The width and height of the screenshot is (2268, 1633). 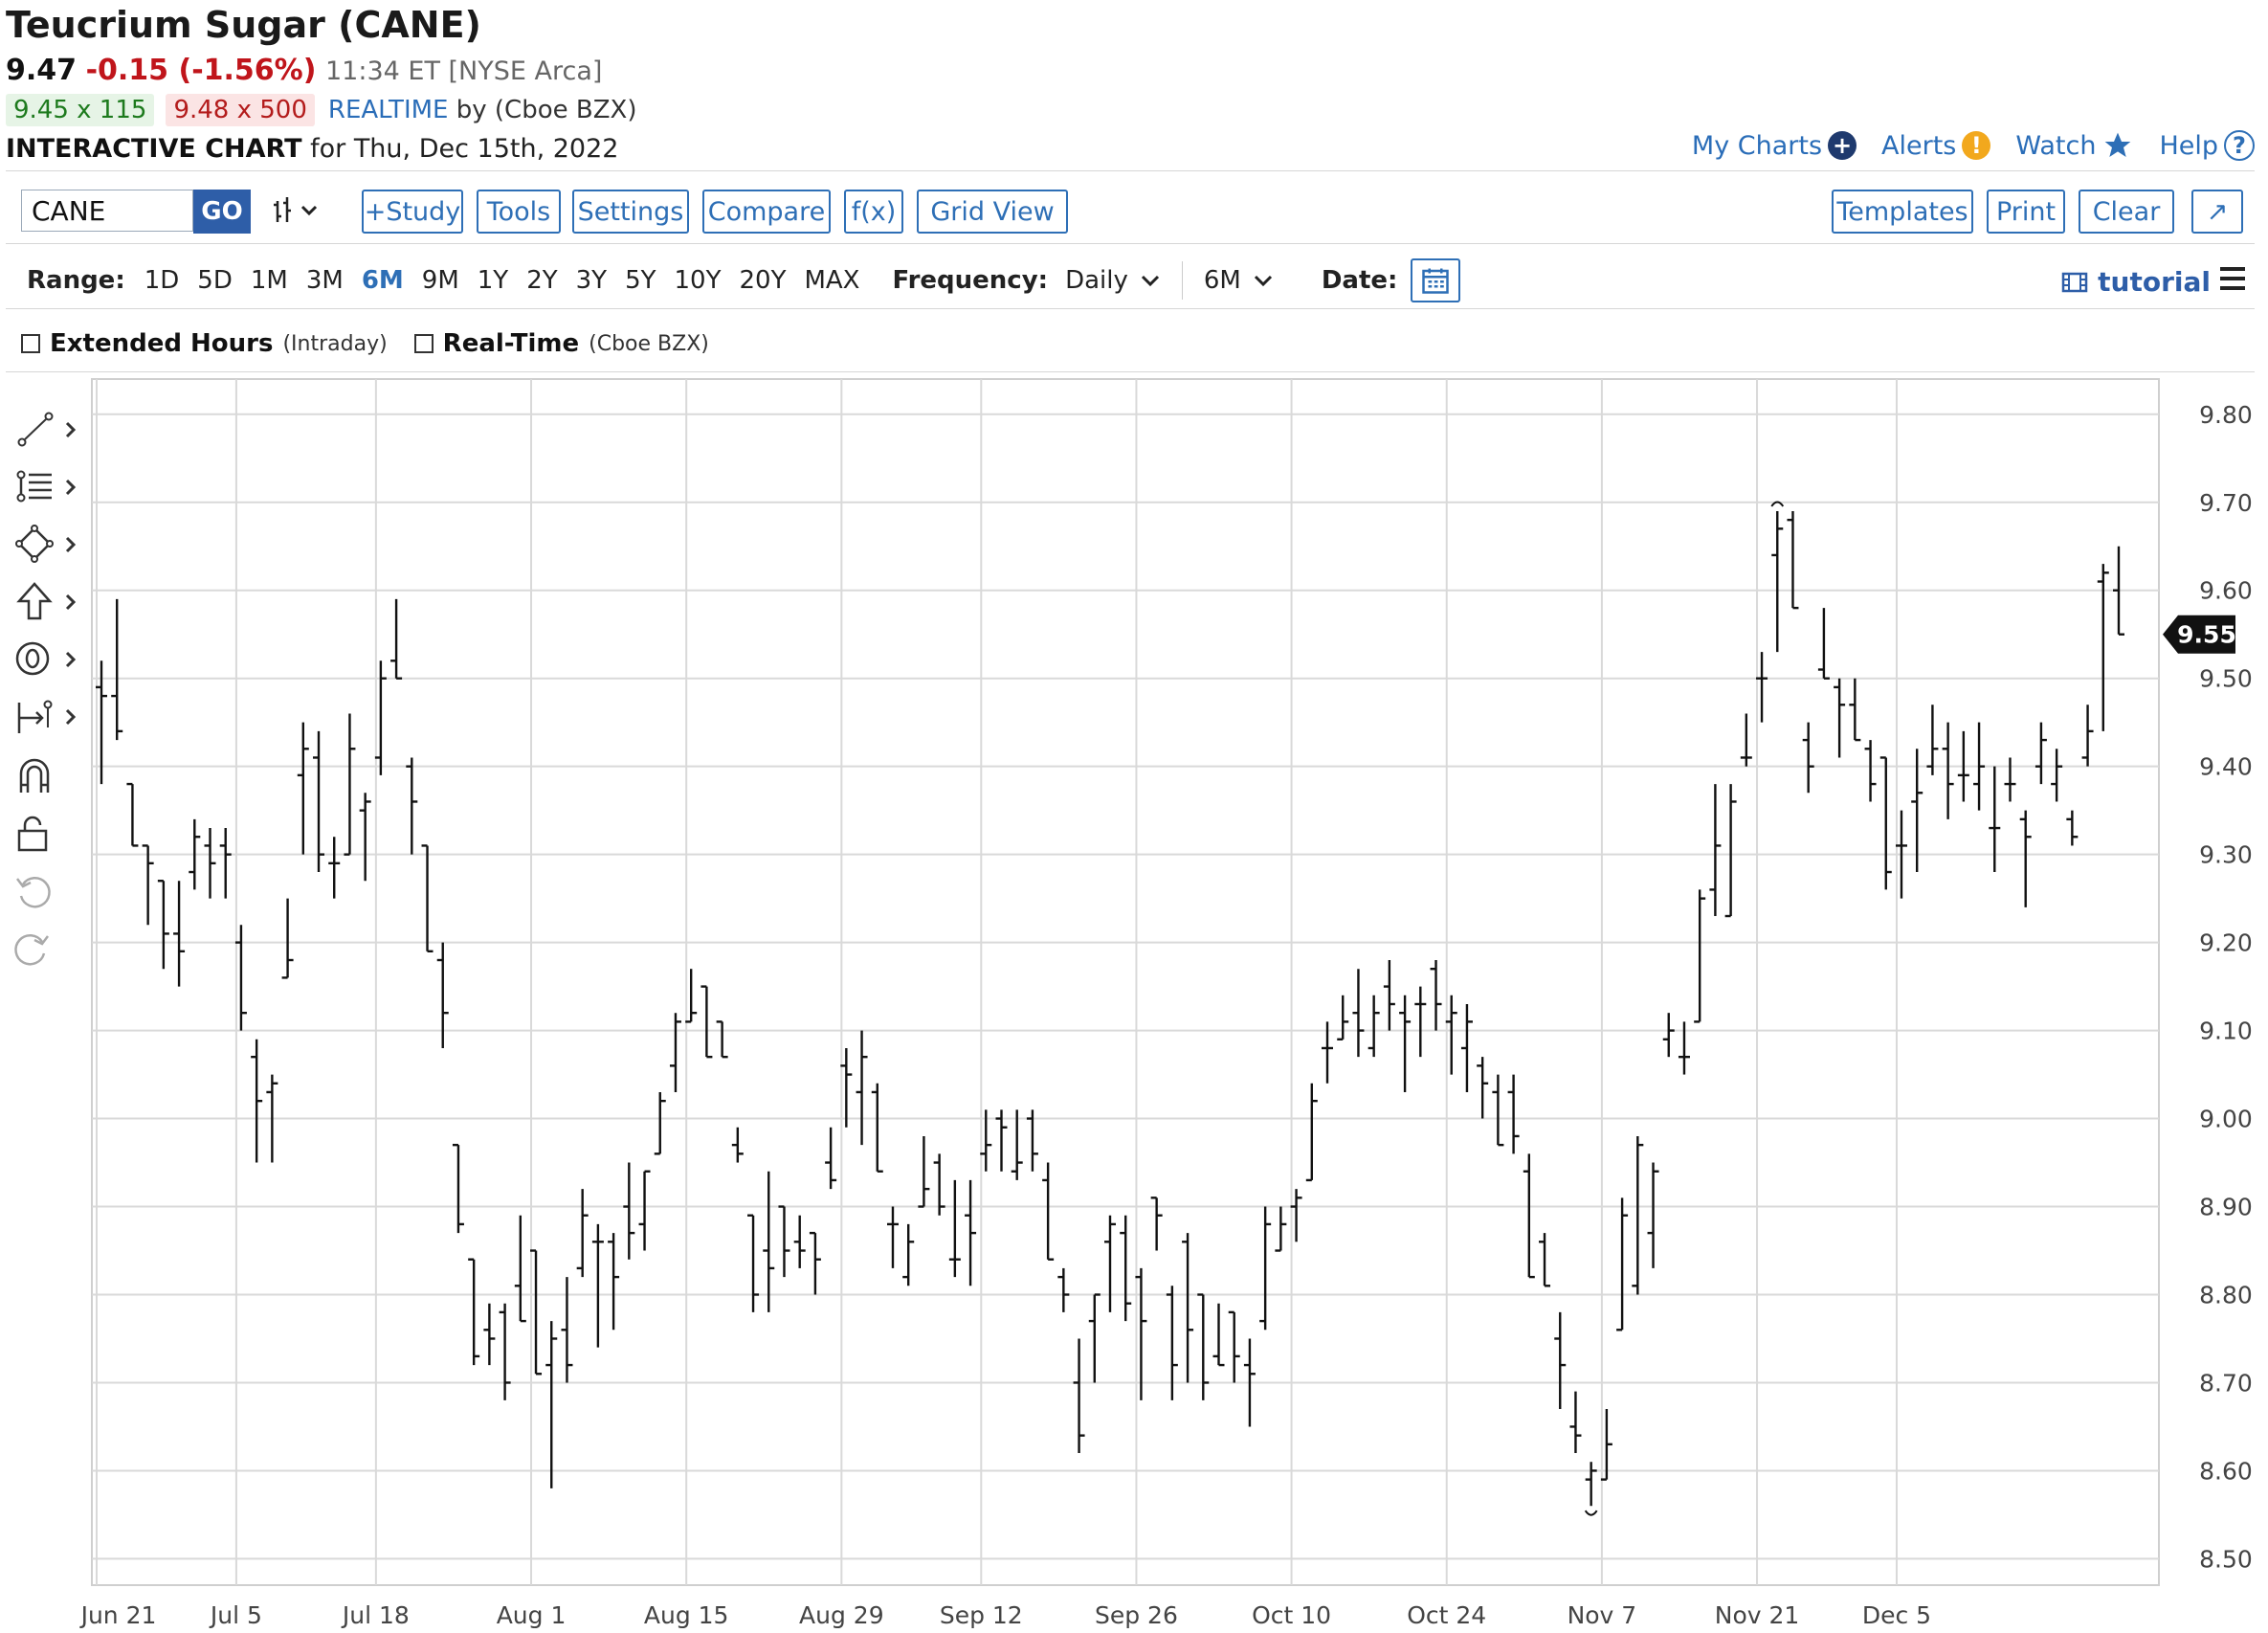 I want to click on range-9m: 9M, so click(x=440, y=280).